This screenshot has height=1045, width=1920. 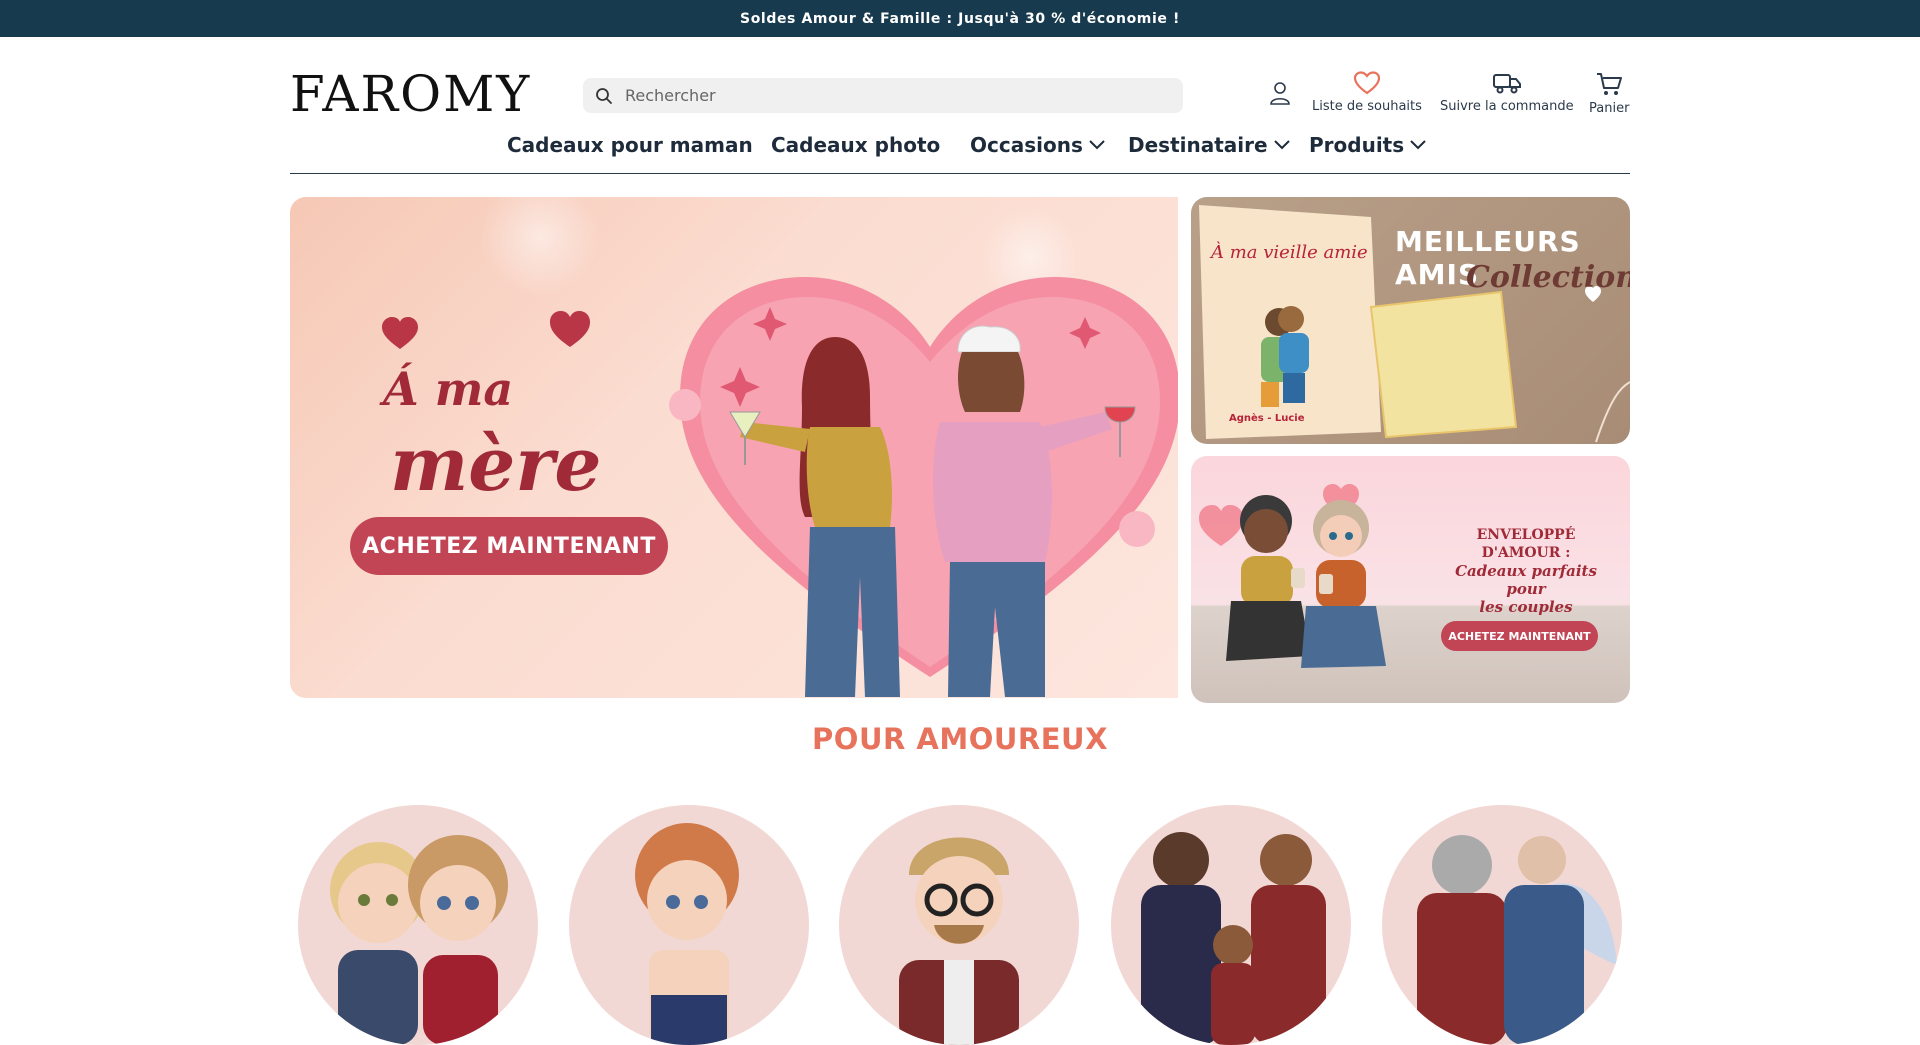 What do you see at coordinates (1198, 145) in the screenshot?
I see `nav-label: Destinataire` at bounding box center [1198, 145].